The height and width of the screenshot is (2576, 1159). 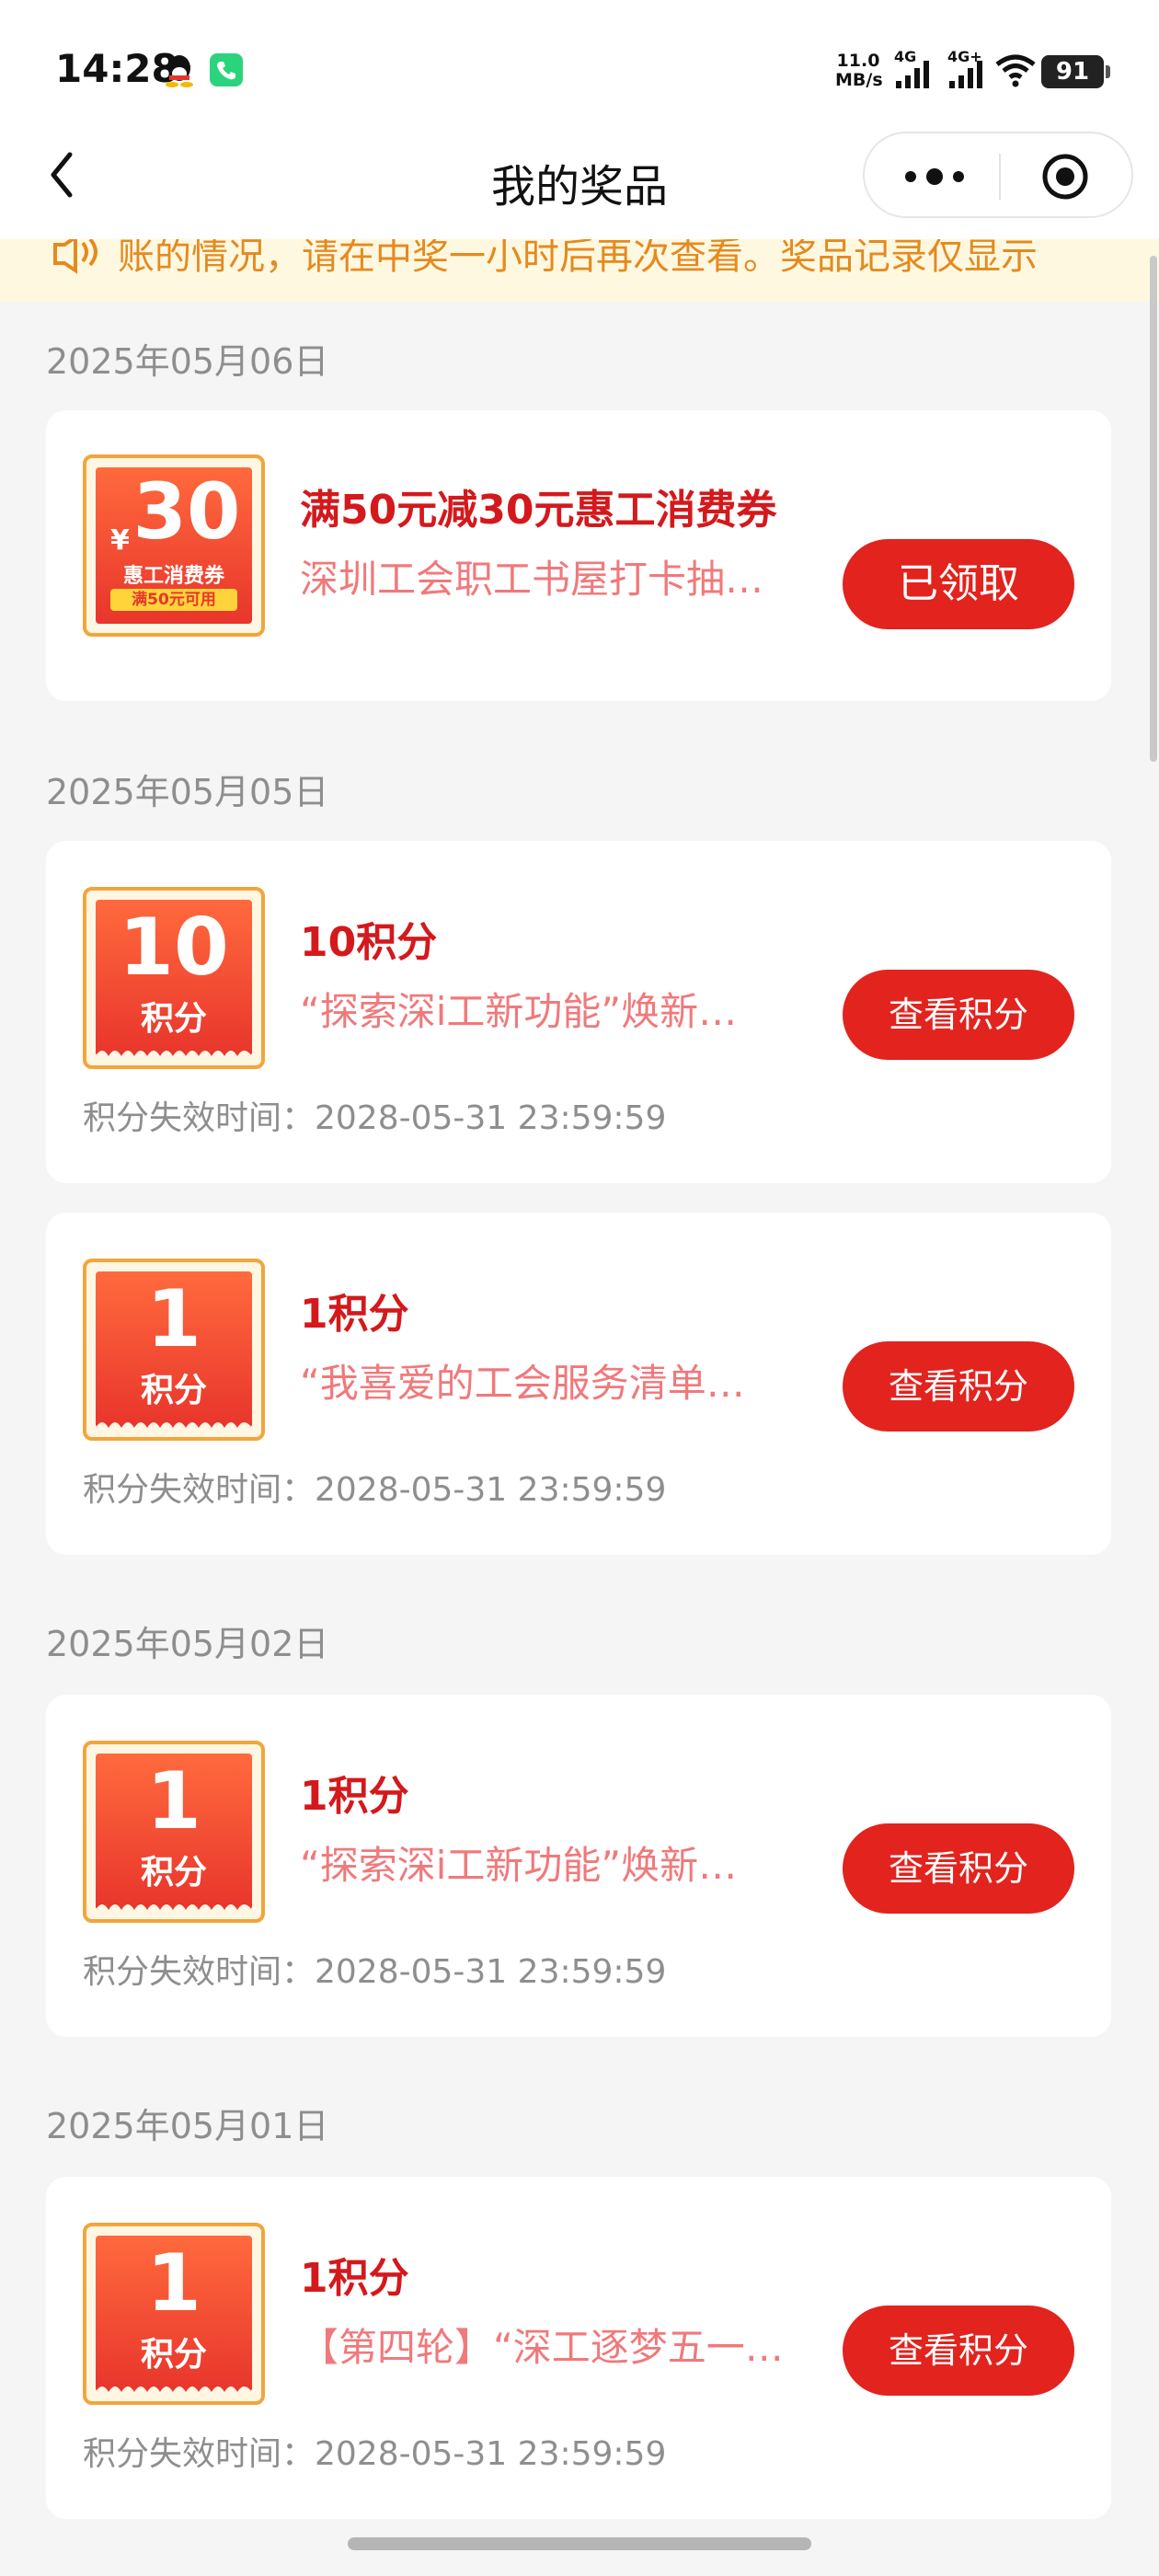 I want to click on network-speed-unit: MB/s, so click(x=859, y=80).